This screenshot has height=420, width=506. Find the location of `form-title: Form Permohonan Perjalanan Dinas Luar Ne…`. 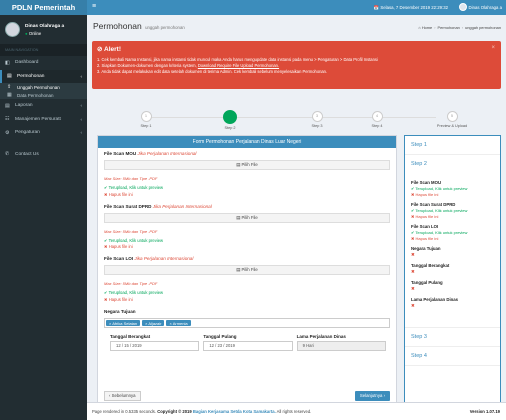

form-title: Form Permohonan Perjalanan Dinas Luar Ne… is located at coordinates (247, 142).